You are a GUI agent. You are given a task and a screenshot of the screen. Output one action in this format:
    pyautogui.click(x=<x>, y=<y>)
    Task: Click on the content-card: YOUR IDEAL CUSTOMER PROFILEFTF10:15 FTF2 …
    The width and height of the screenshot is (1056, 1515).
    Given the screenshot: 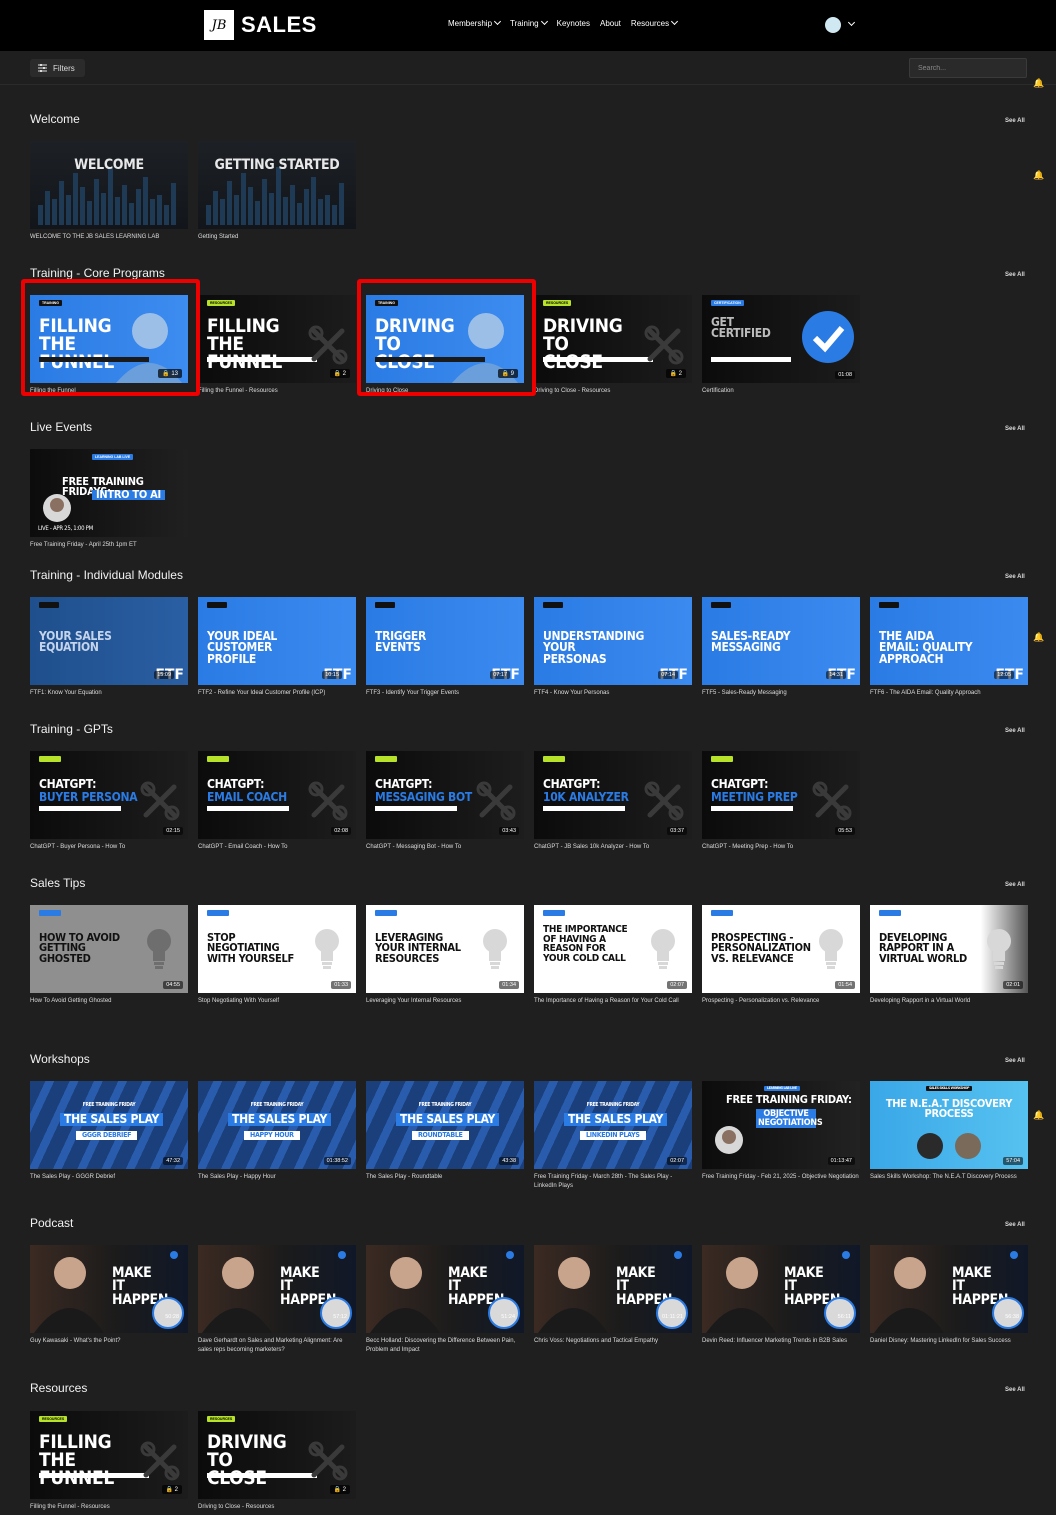 What is the action you would take?
    pyautogui.click(x=277, y=647)
    